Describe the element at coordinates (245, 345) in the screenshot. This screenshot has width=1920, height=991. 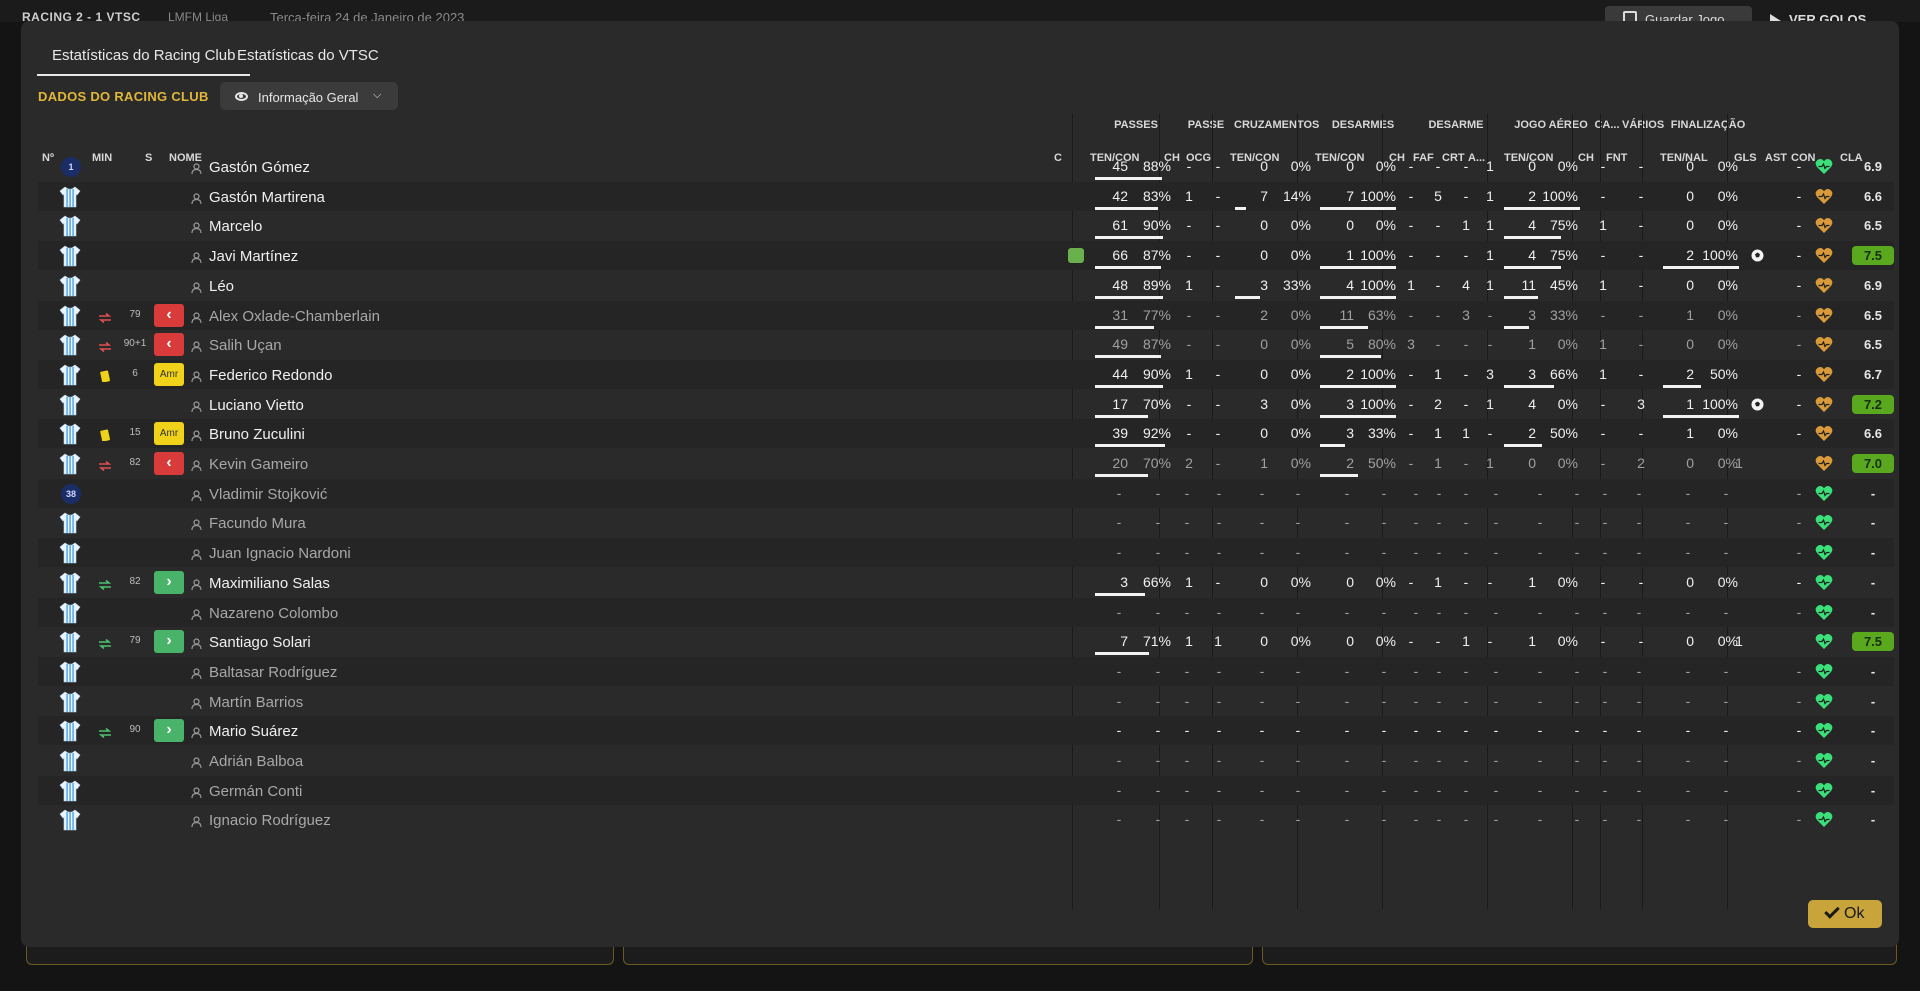
I see `player-name: Salih Uçan` at that location.